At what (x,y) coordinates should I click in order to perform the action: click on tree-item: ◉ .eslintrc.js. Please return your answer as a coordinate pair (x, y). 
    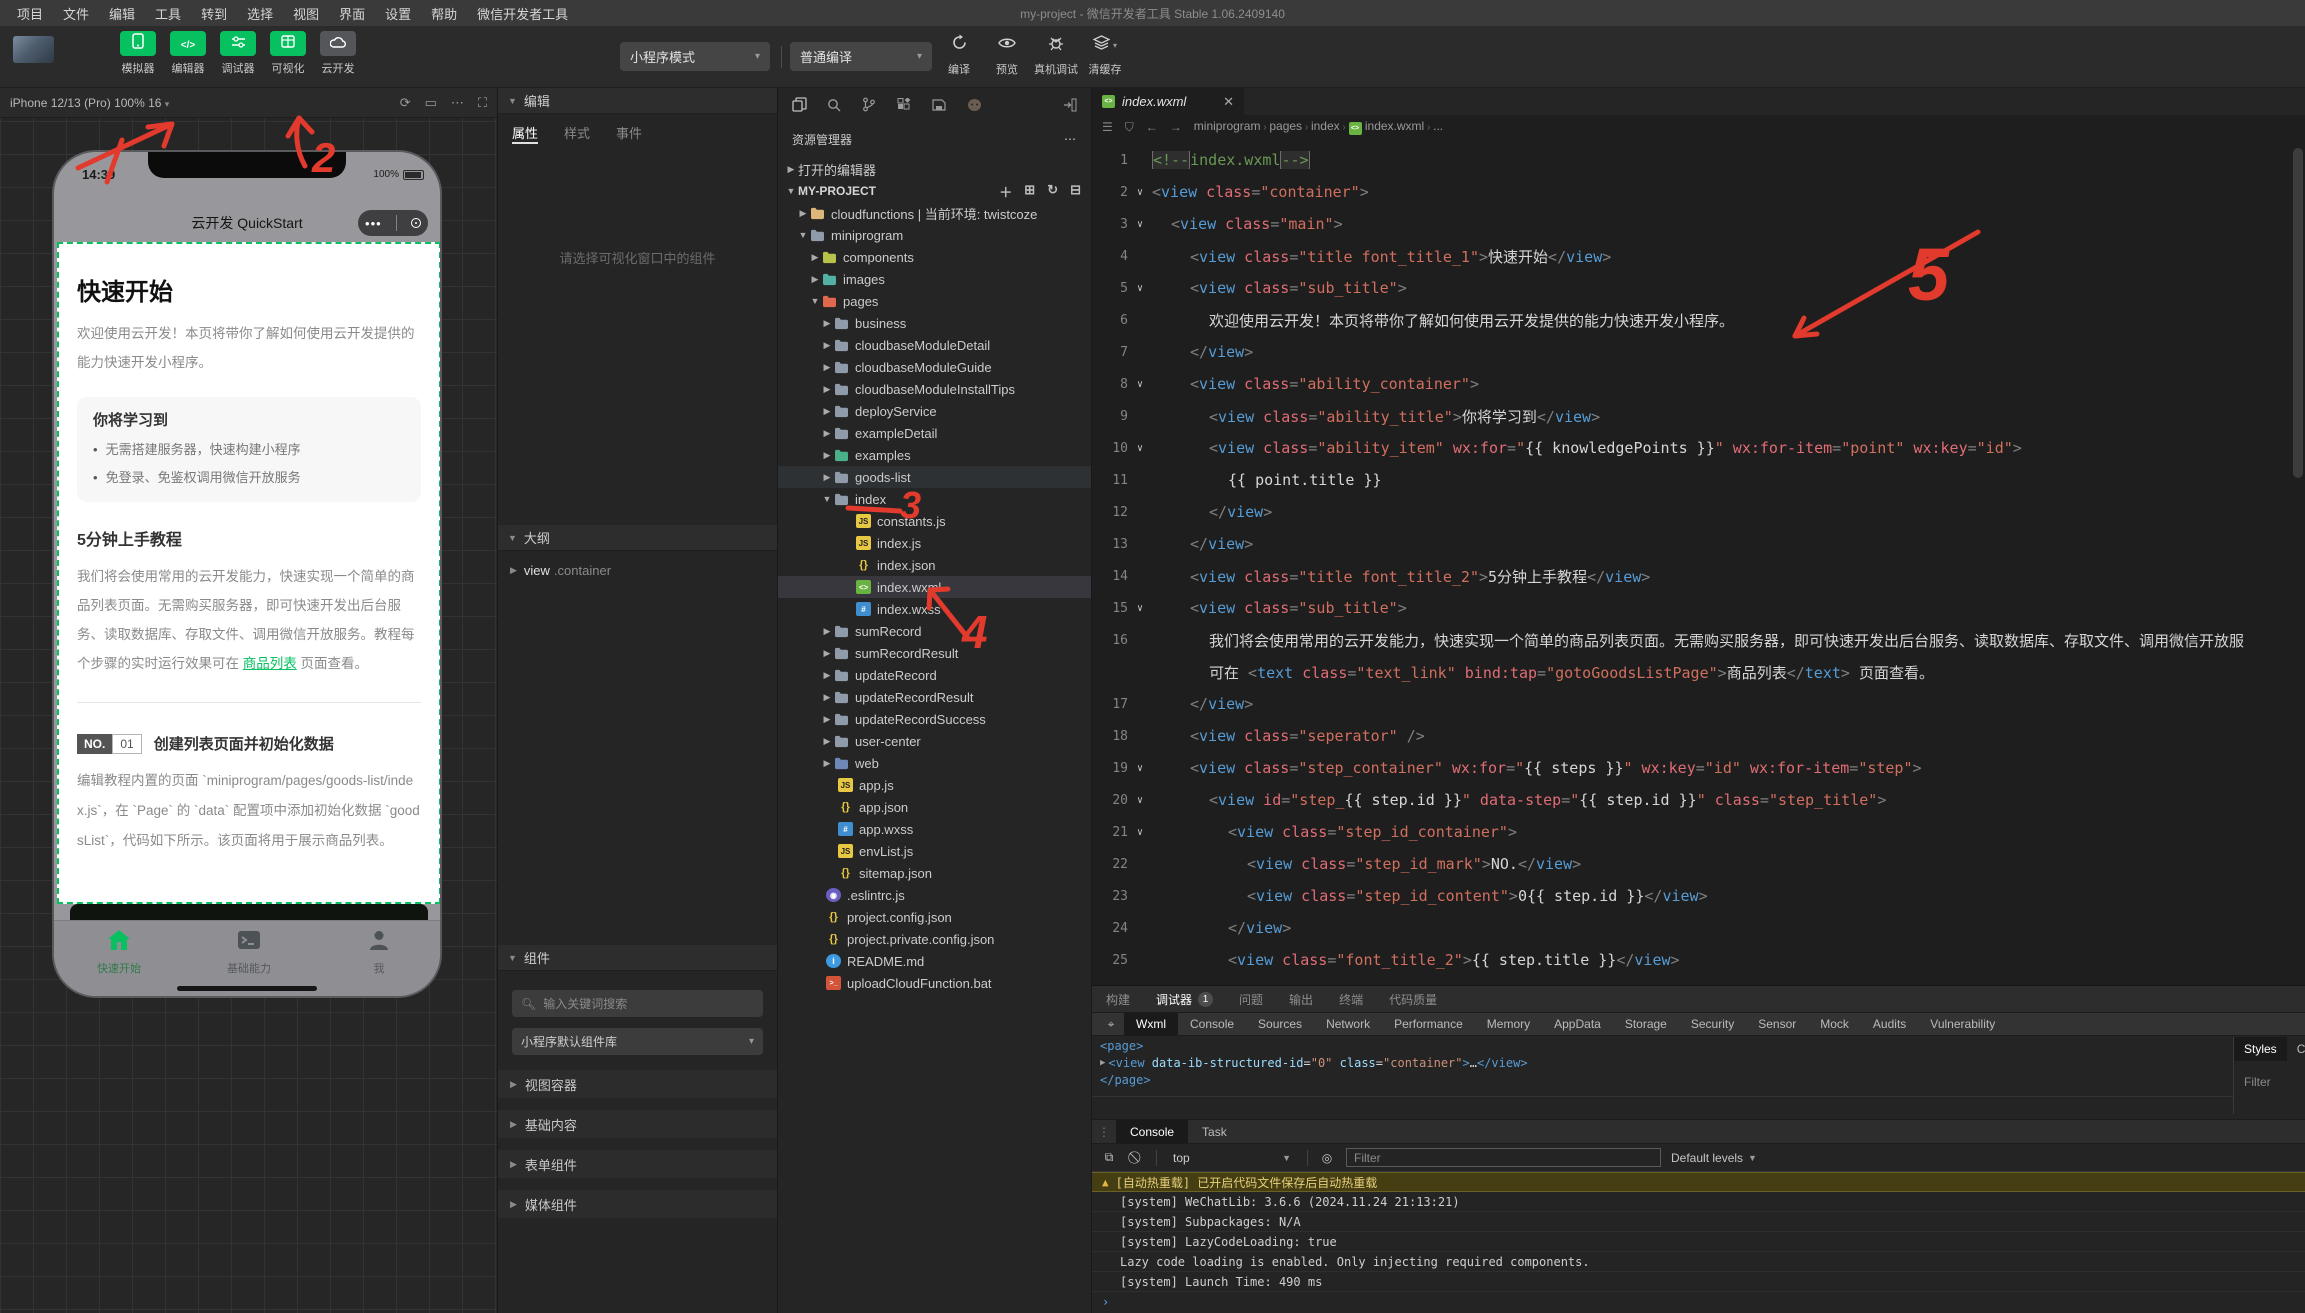
    Looking at the image, I should click on (934, 895).